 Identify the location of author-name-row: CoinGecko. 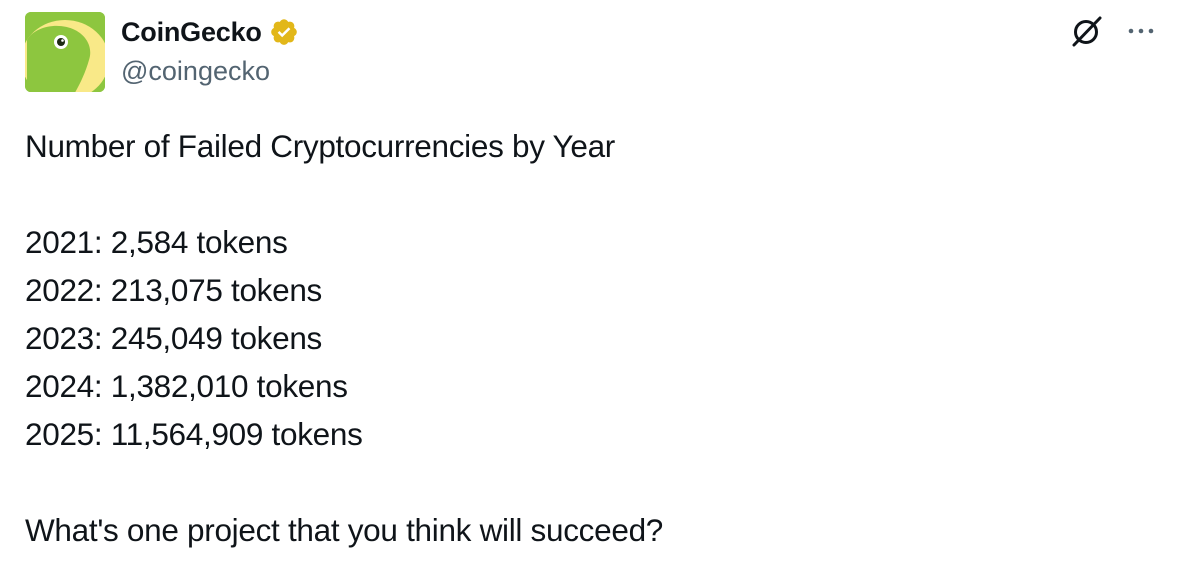
(210, 32).